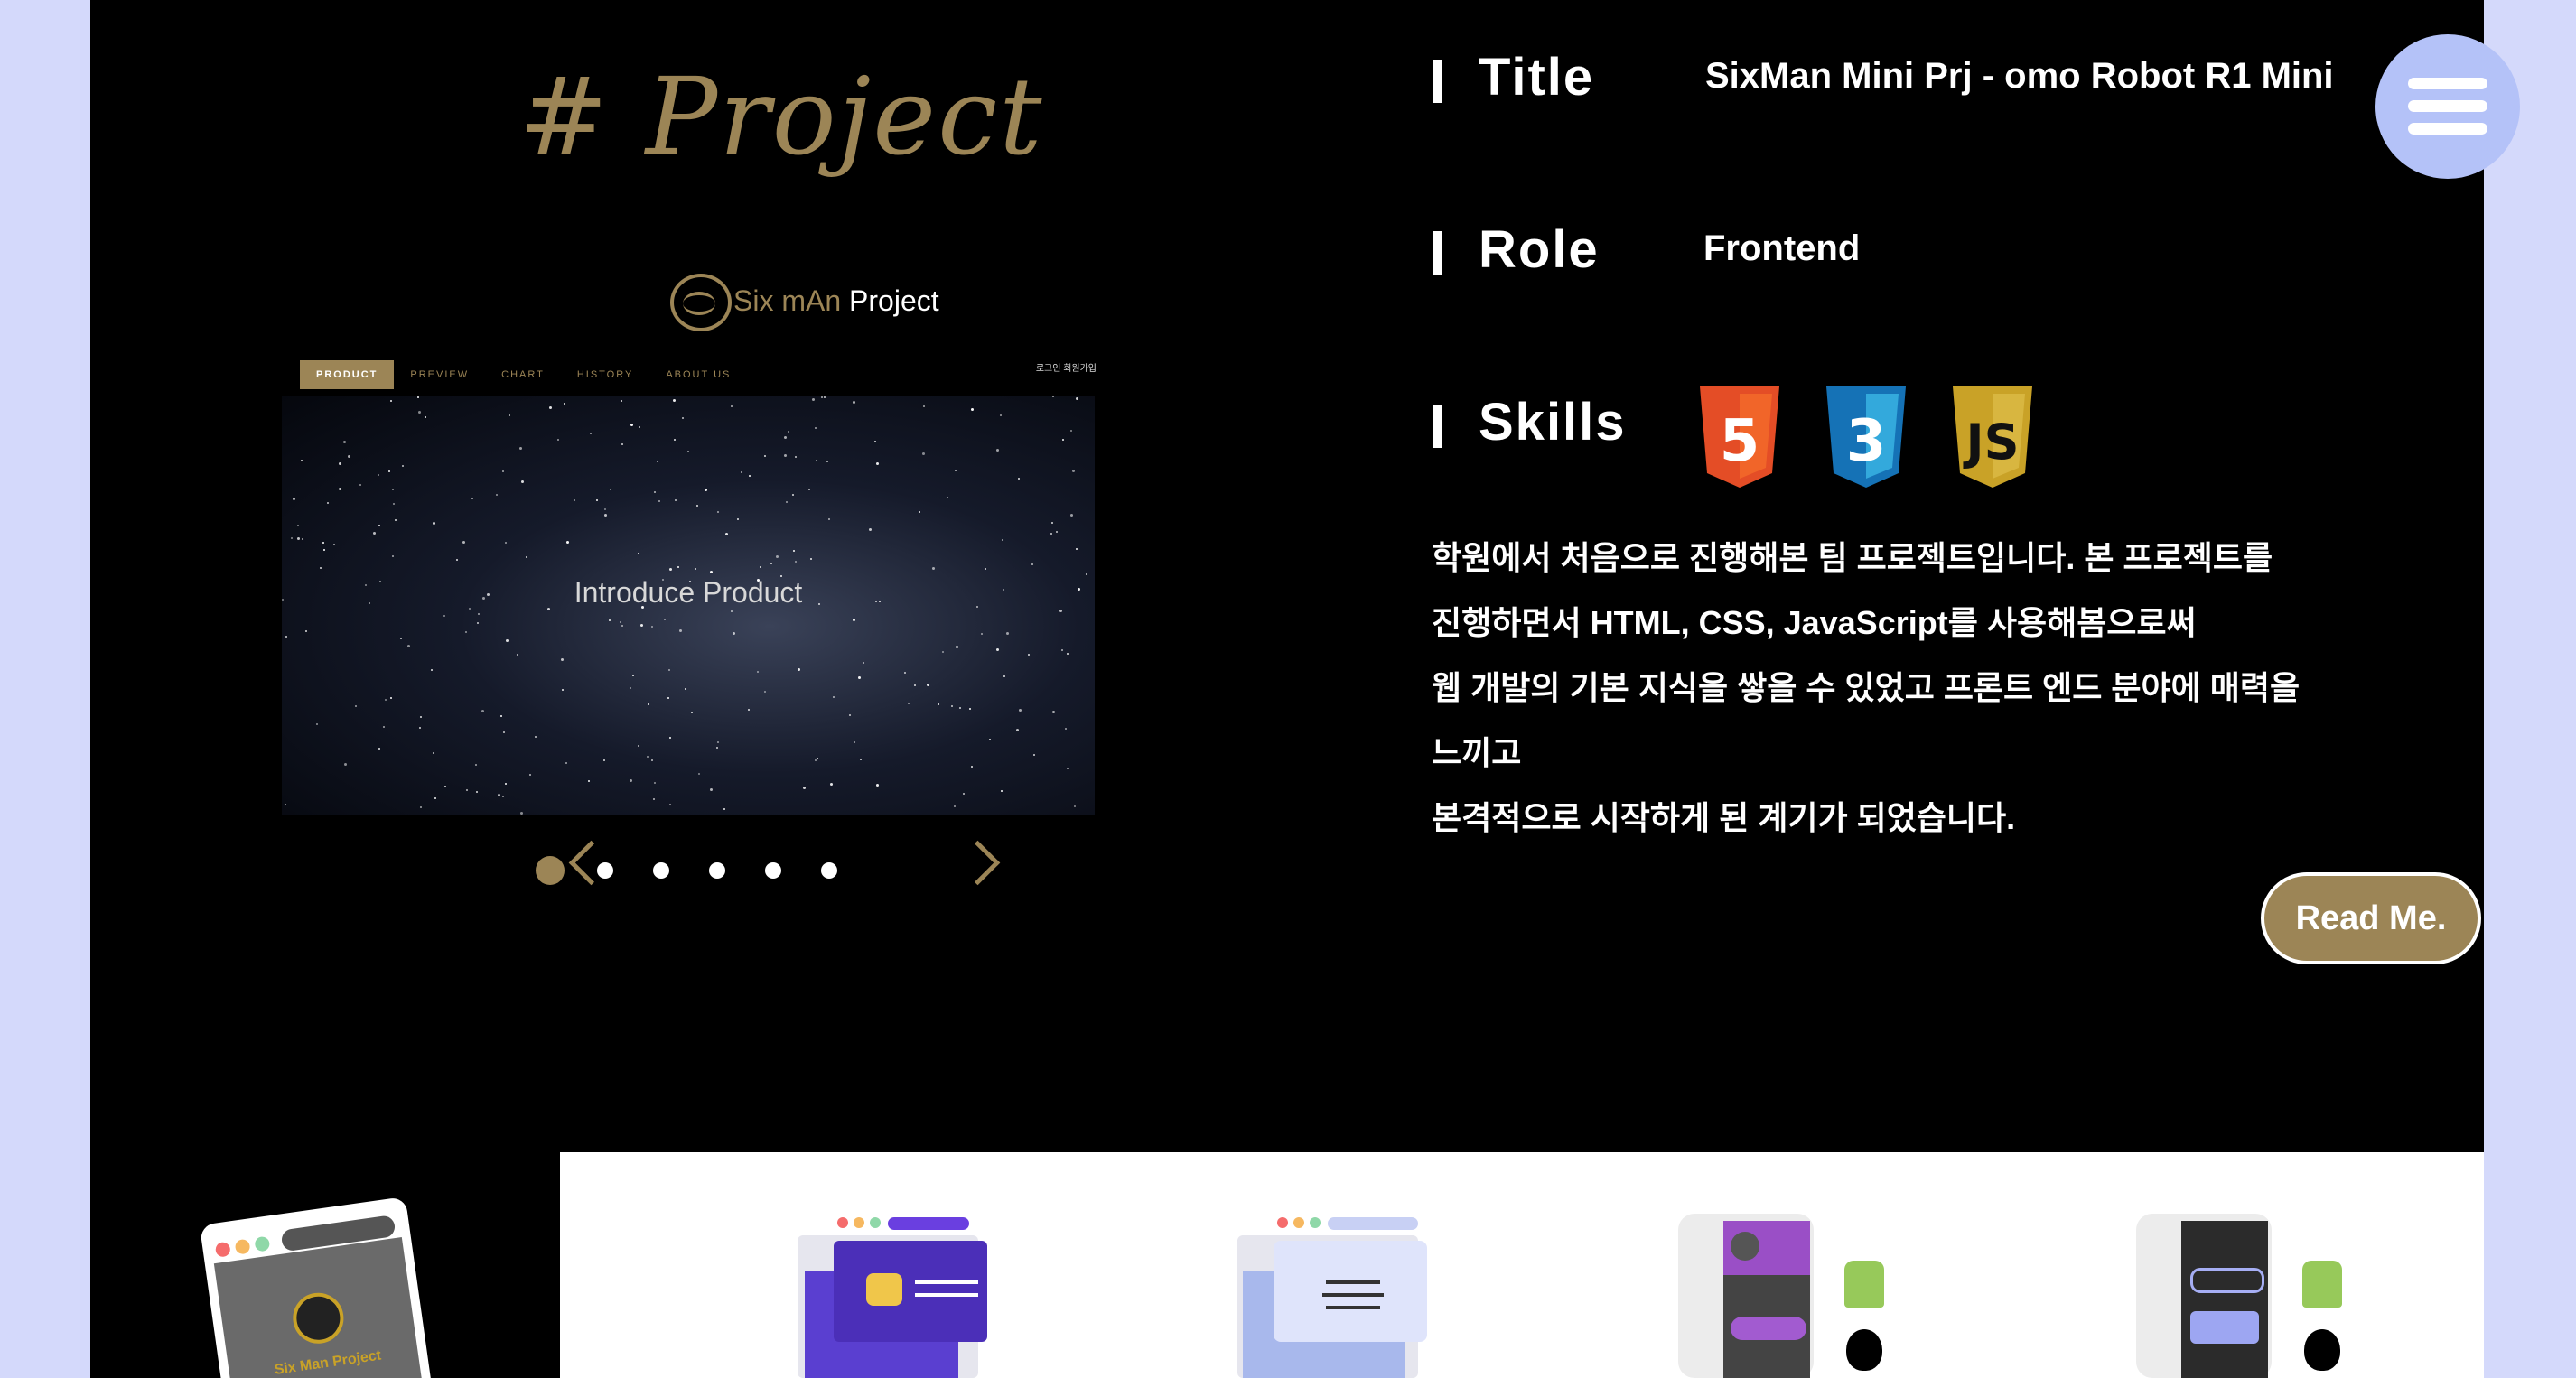 The height and width of the screenshot is (1378, 2576). Describe the element at coordinates (1438, 426) in the screenshot. I see `skills-bar` at that location.